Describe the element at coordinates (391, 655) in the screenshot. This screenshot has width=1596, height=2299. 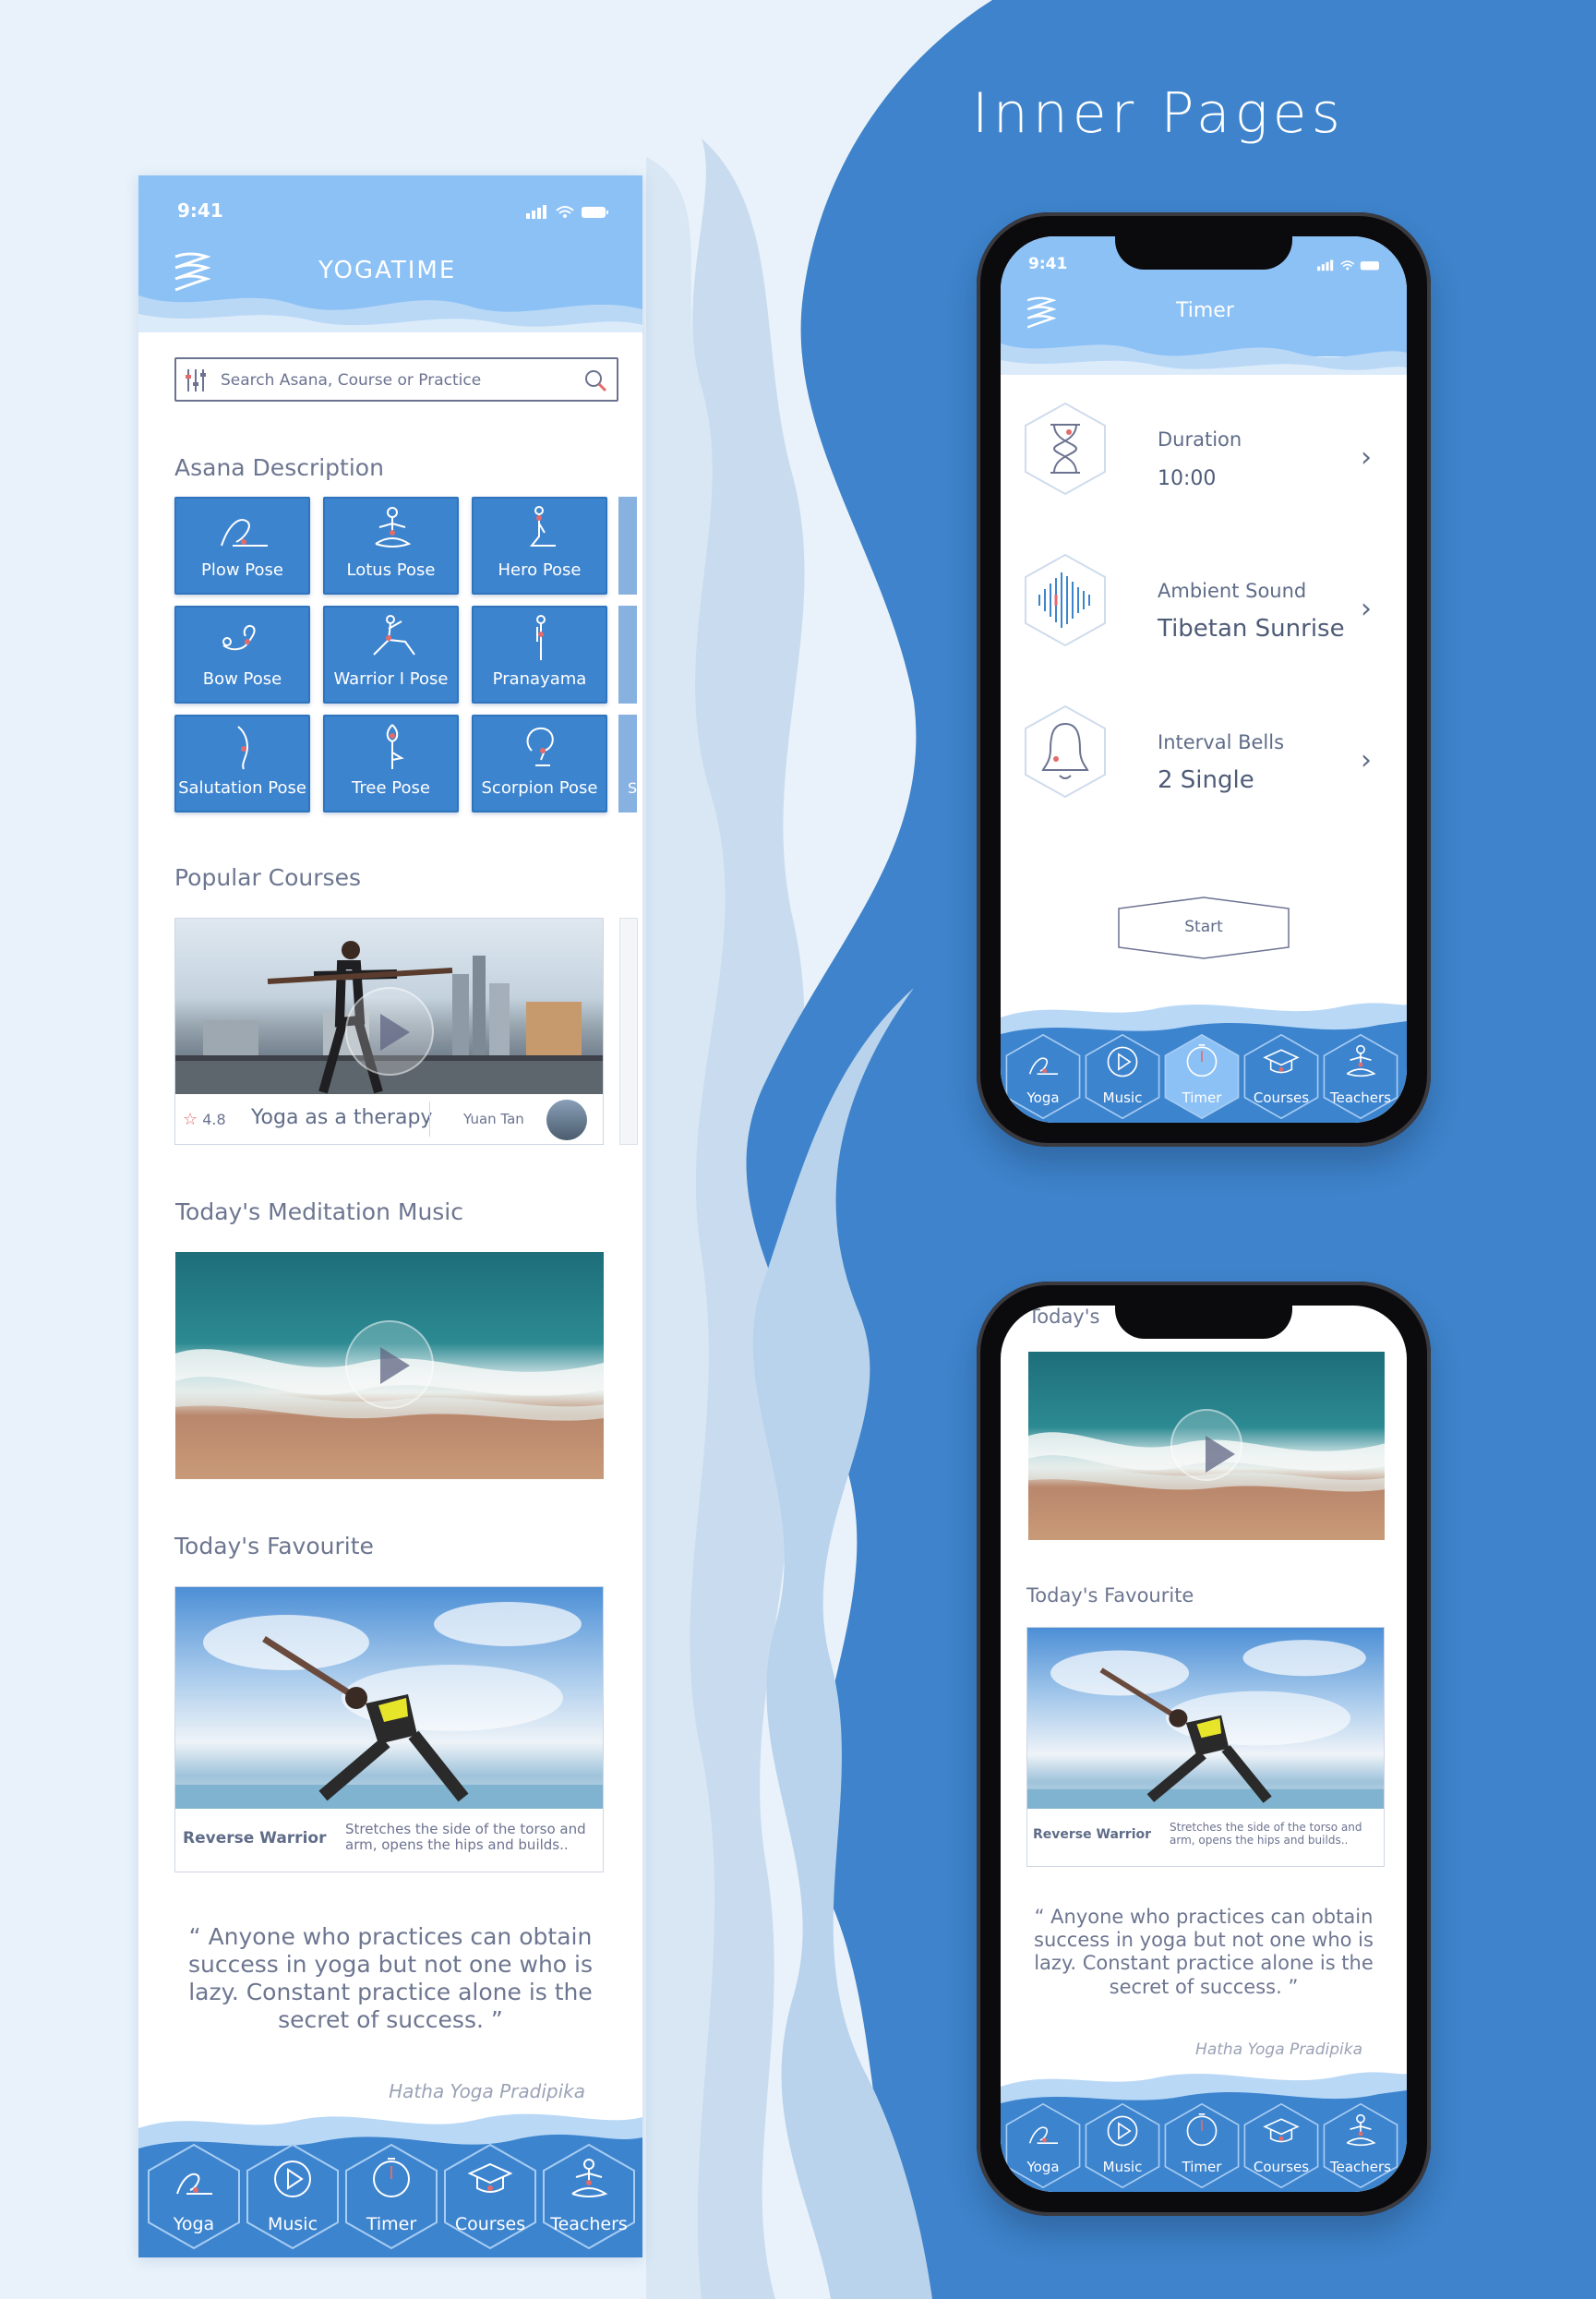
I see `asana-tile-warrior-pose: Warrior I Pose` at that location.